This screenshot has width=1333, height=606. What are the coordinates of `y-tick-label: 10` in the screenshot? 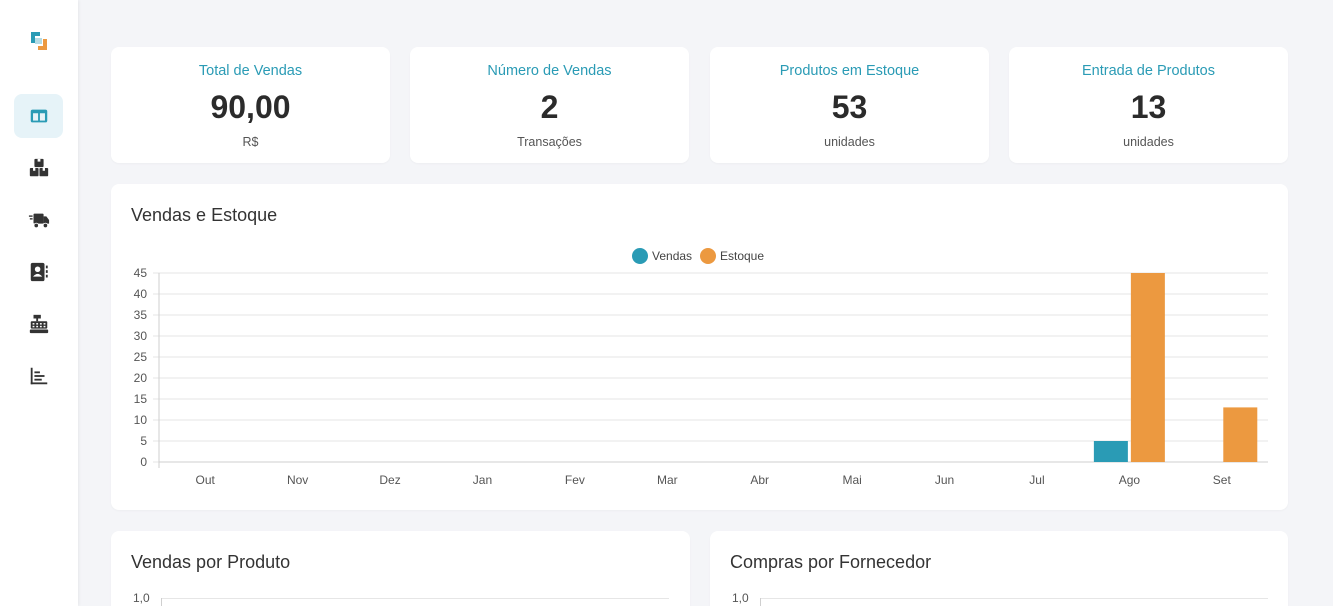 It's located at (141, 420).